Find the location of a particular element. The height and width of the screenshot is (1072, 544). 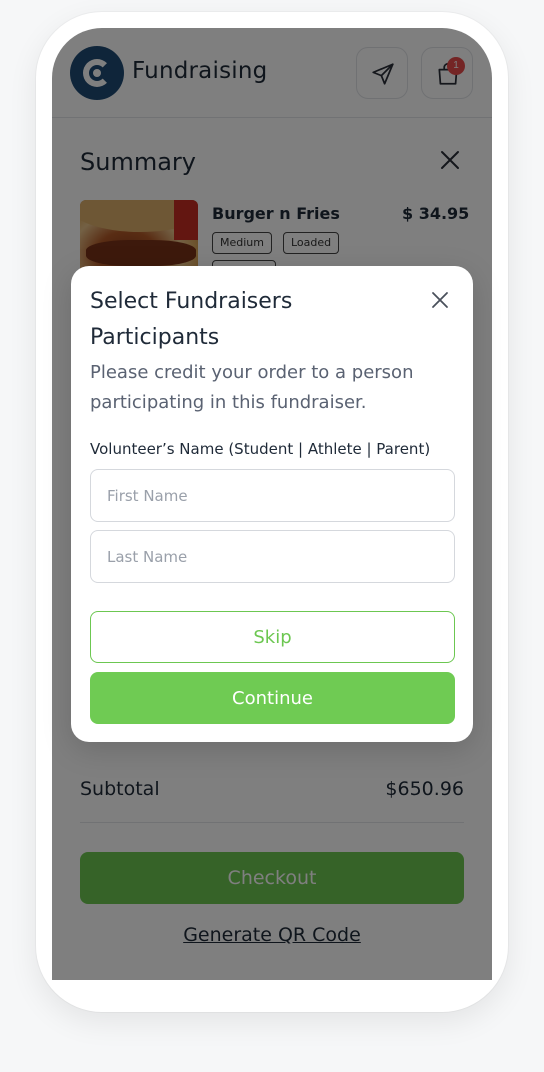

continue-button: Continue is located at coordinates (272, 698).